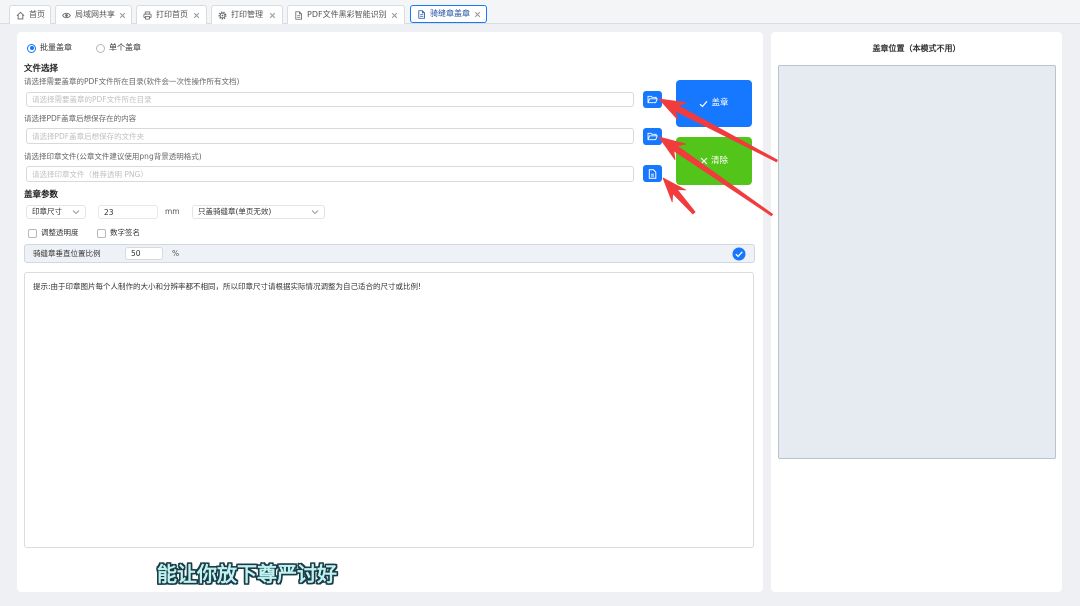 The width and height of the screenshot is (1080, 606). Describe the element at coordinates (37, 14) in the screenshot. I see `tab-label: 首页` at that location.